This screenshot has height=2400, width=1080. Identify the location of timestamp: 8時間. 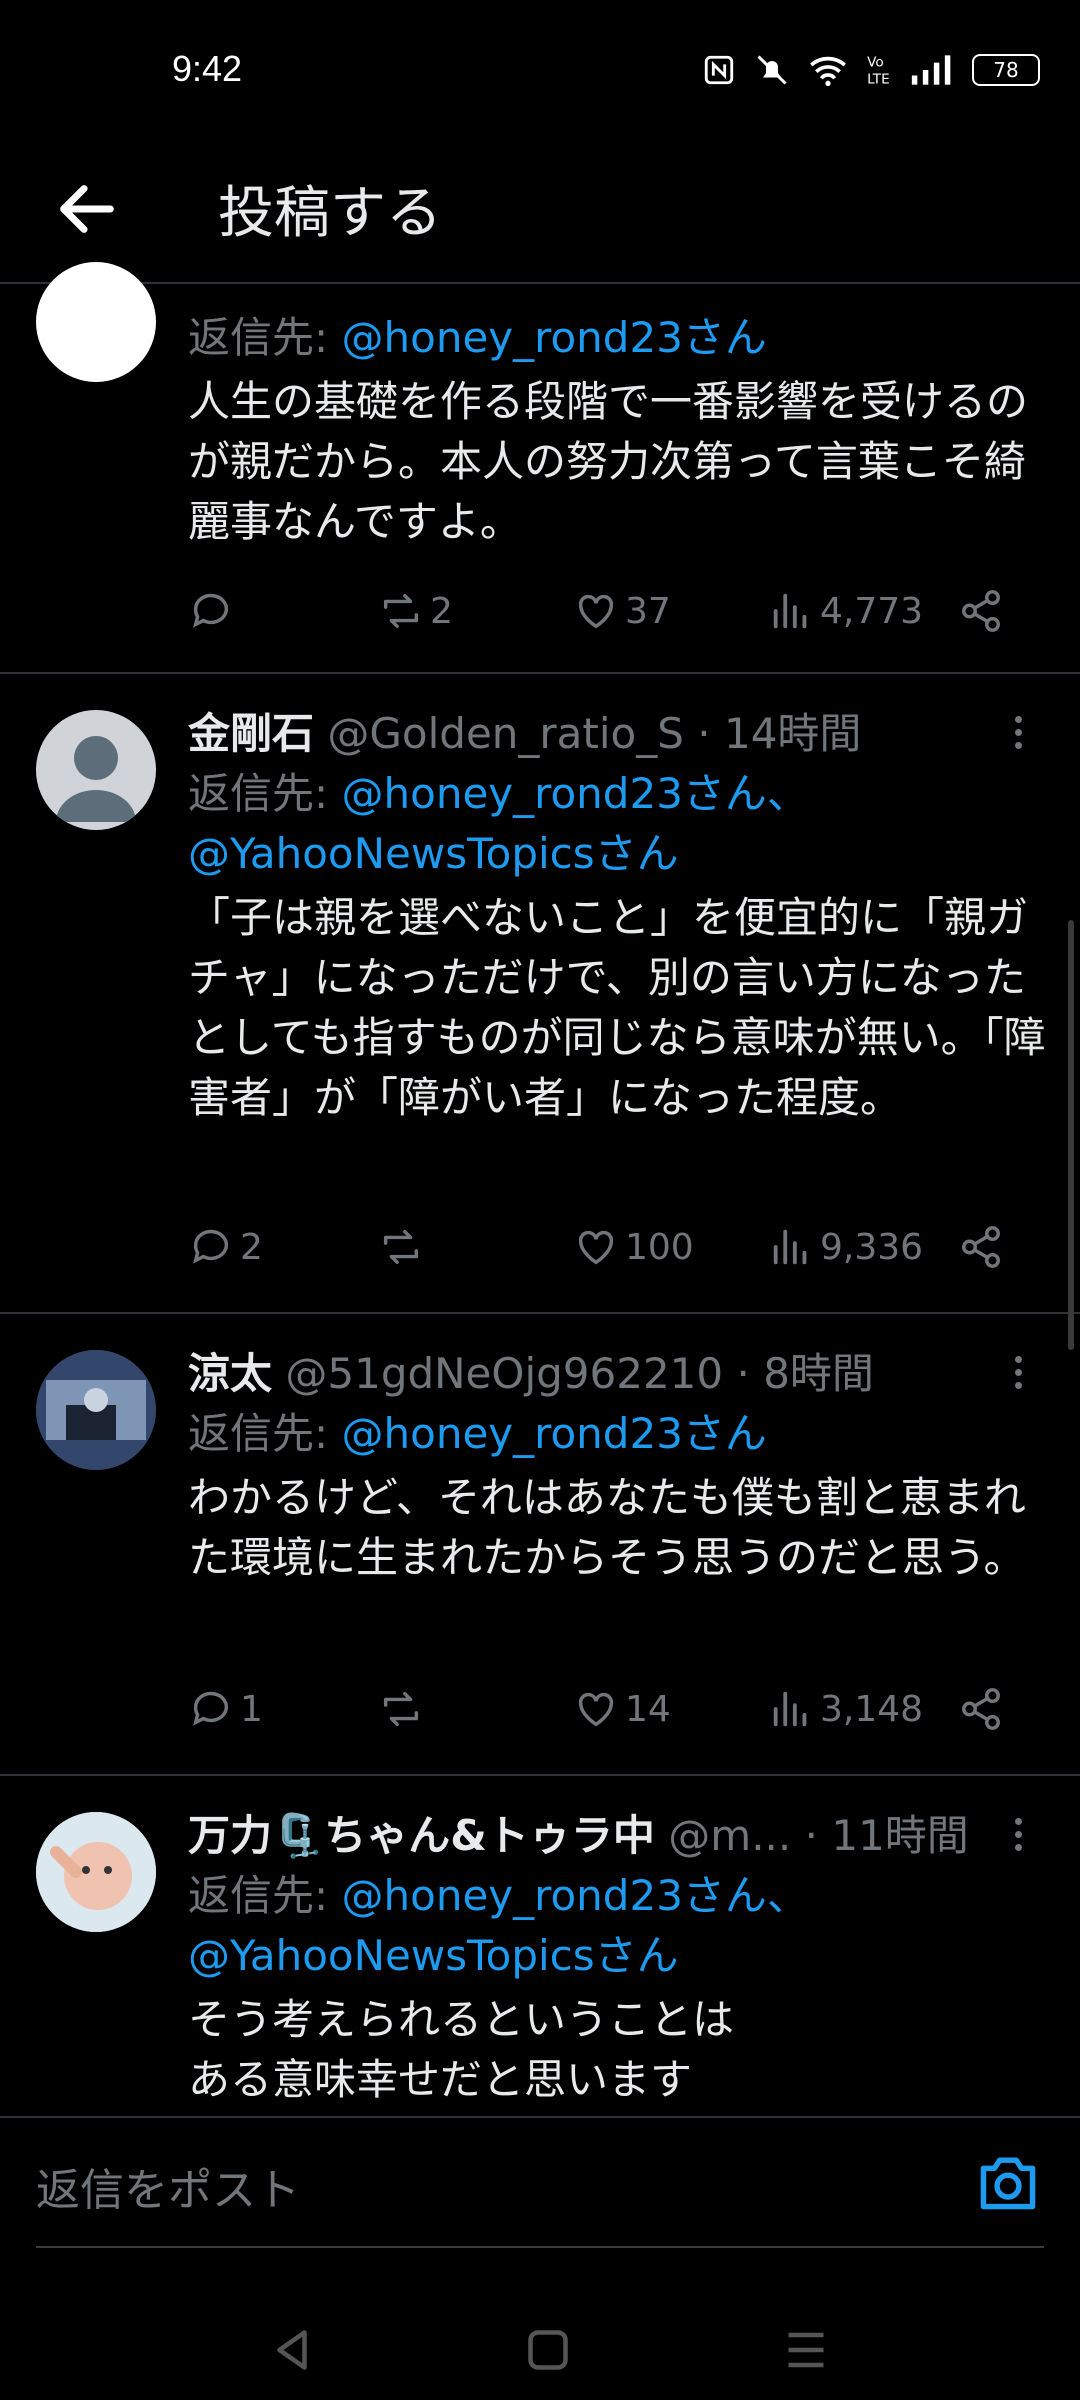
(818, 1373).